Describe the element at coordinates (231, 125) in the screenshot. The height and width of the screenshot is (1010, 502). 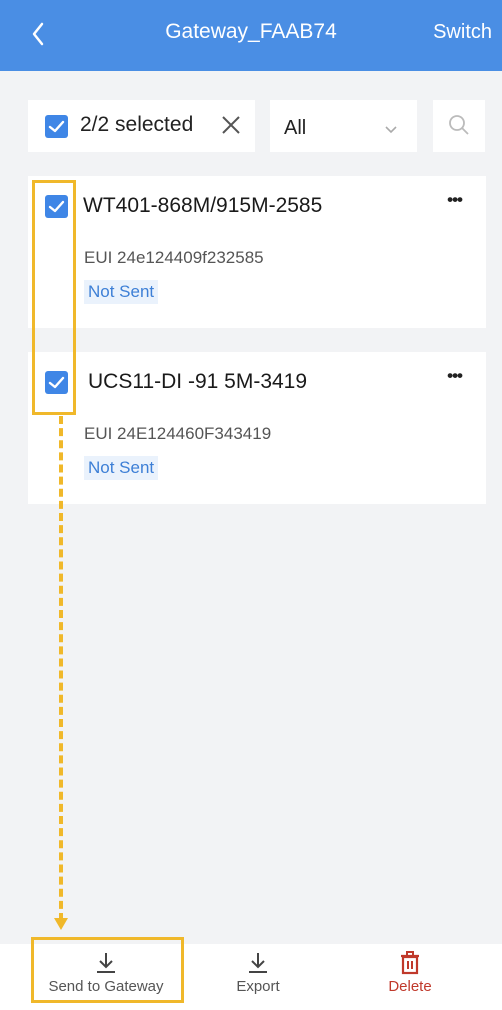
I see `close-icon` at that location.